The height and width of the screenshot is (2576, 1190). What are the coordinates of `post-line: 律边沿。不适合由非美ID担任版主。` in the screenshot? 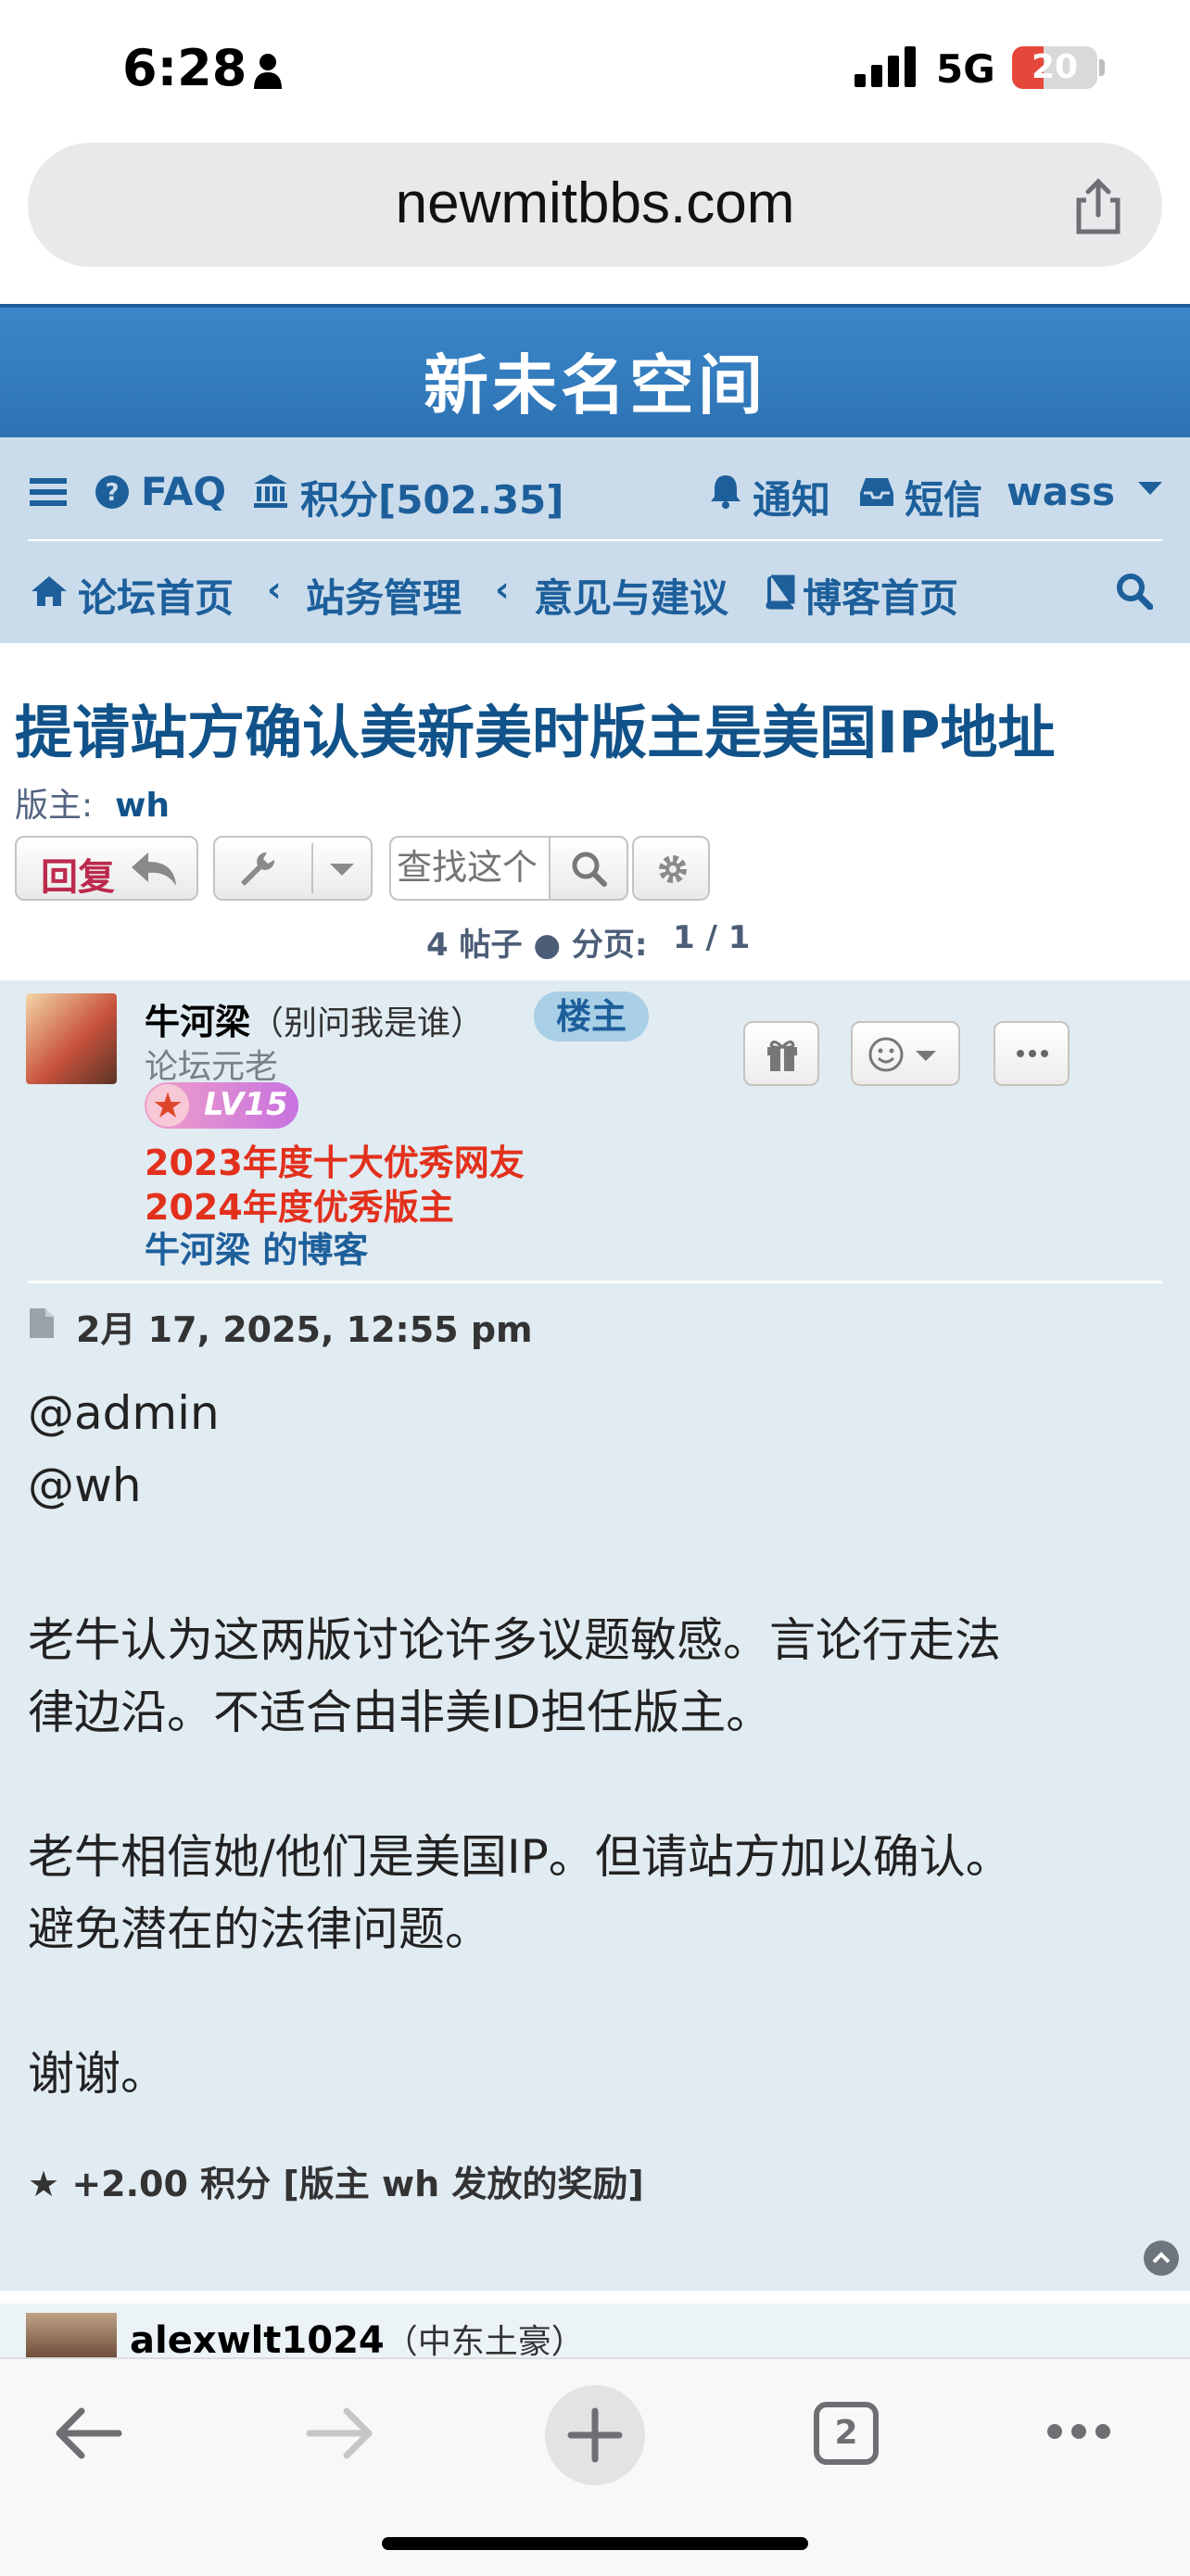 It's located at (400, 1713).